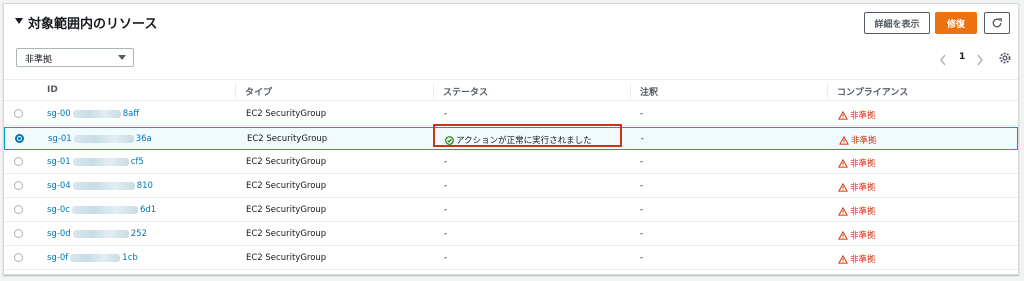  What do you see at coordinates (131, 114) in the screenshot?
I see `resource-id-suffix: 8aff` at bounding box center [131, 114].